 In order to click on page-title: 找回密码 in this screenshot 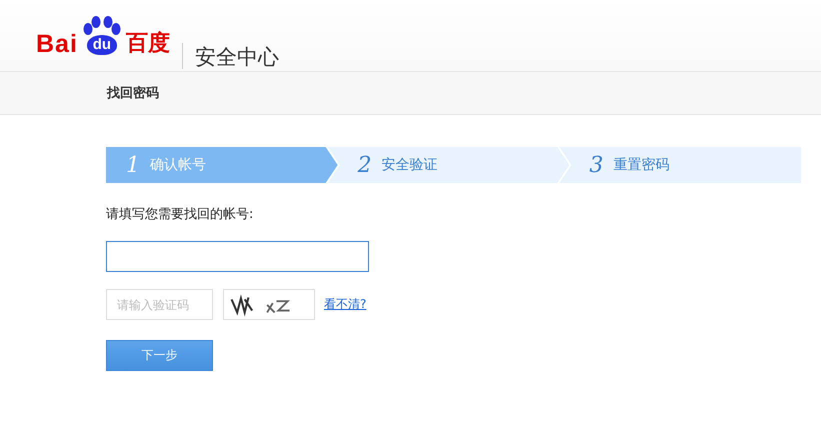, I will do `click(133, 93)`.